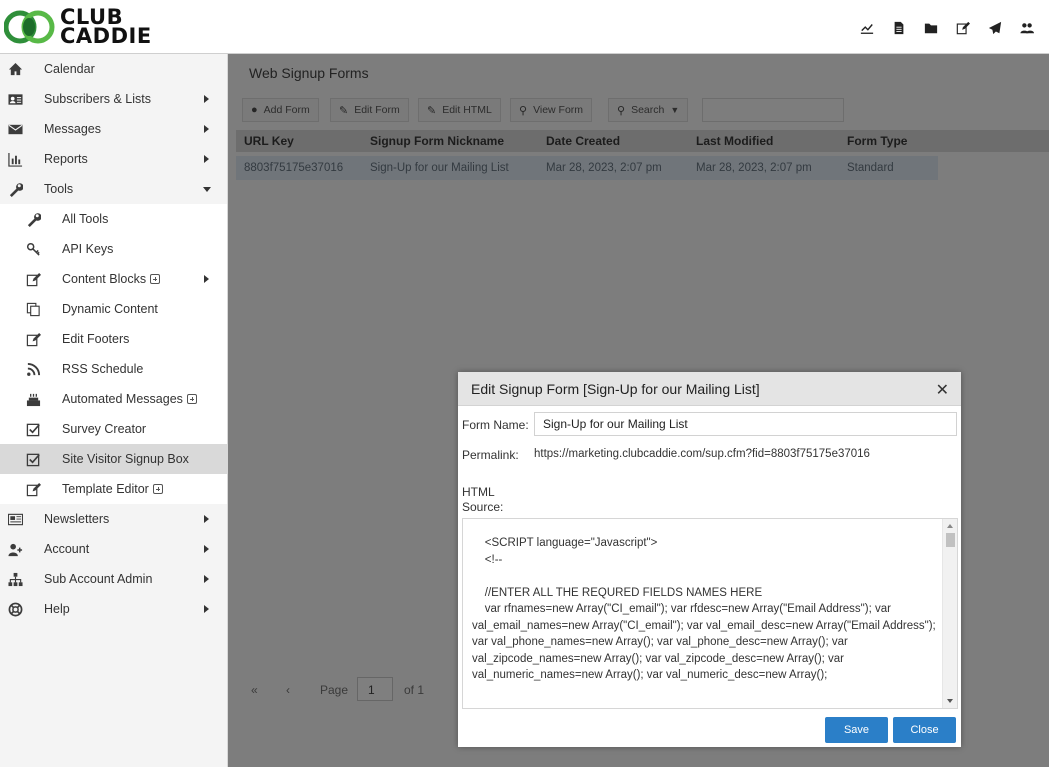 This screenshot has width=1049, height=767. Describe the element at coordinates (334, 690) in the screenshot. I see `page-label: Page` at that location.